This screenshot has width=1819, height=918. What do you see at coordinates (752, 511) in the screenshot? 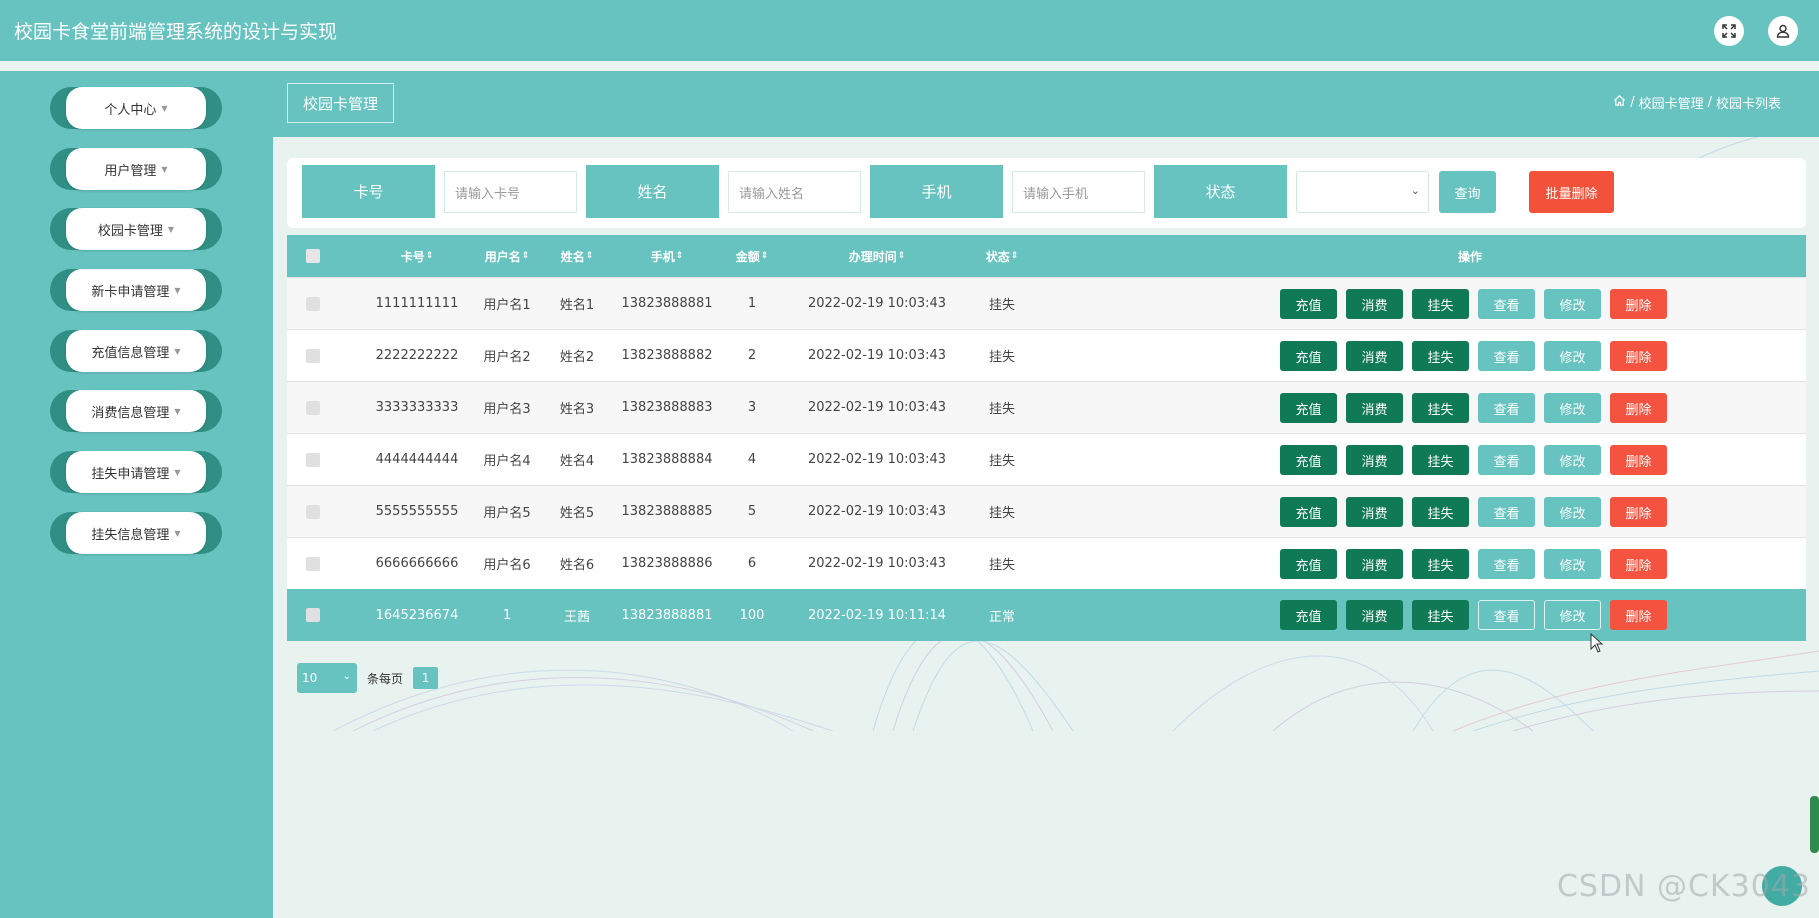
I see `cell-amount: 5` at bounding box center [752, 511].